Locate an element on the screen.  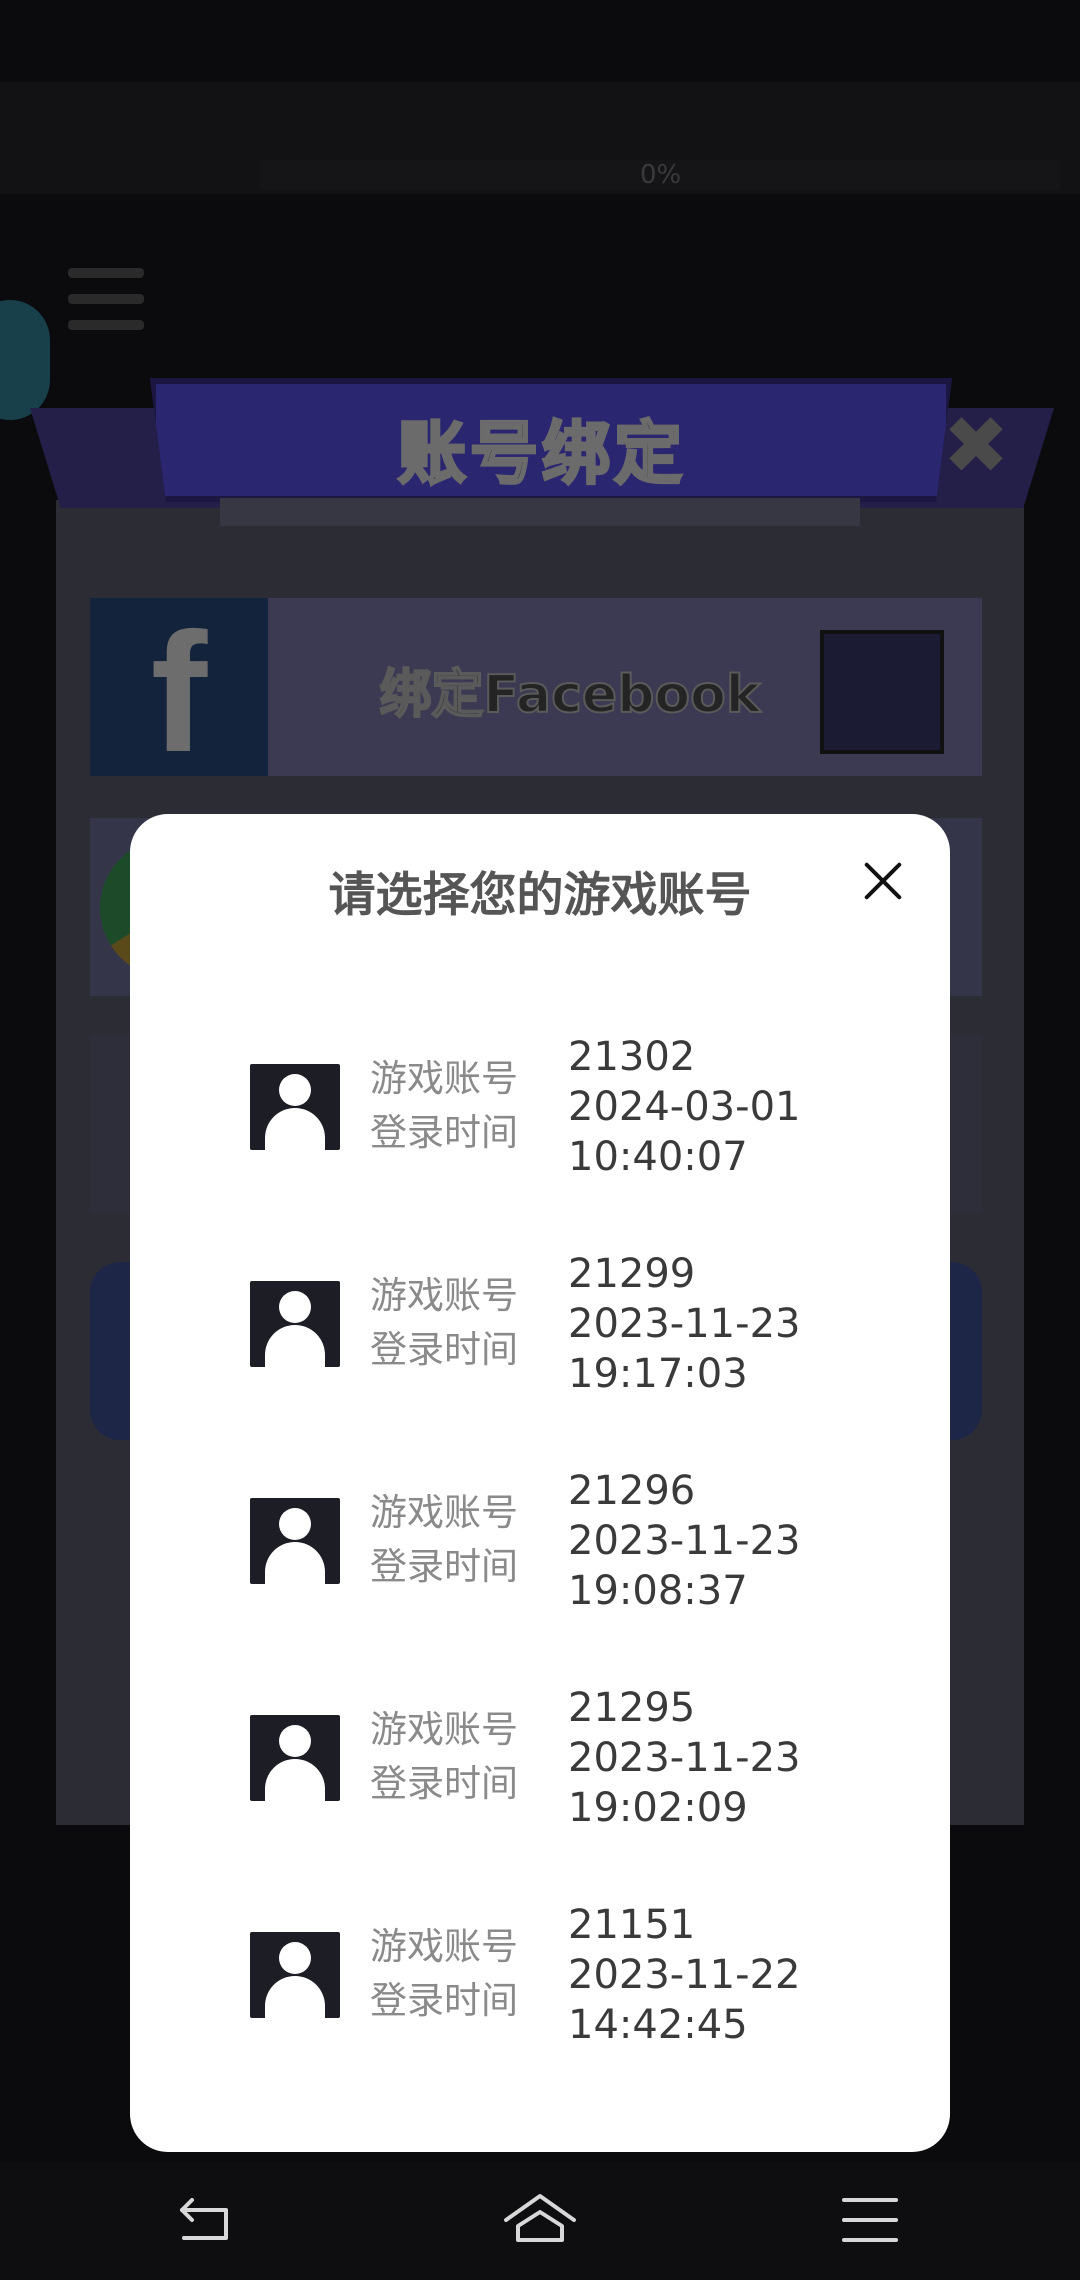
account-item: 游戏账号 登录时间 21302 2024-03-01 10:40:07 is located at coordinates (540, 1140).